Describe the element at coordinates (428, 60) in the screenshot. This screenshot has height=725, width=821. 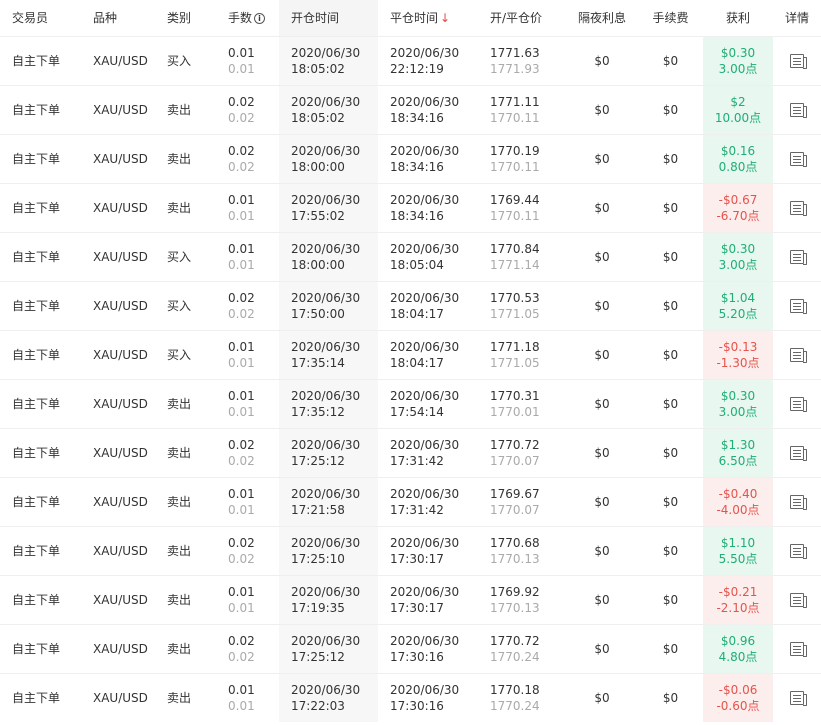
I see `close-time-cell: 2020/06/30 22:12:19` at that location.